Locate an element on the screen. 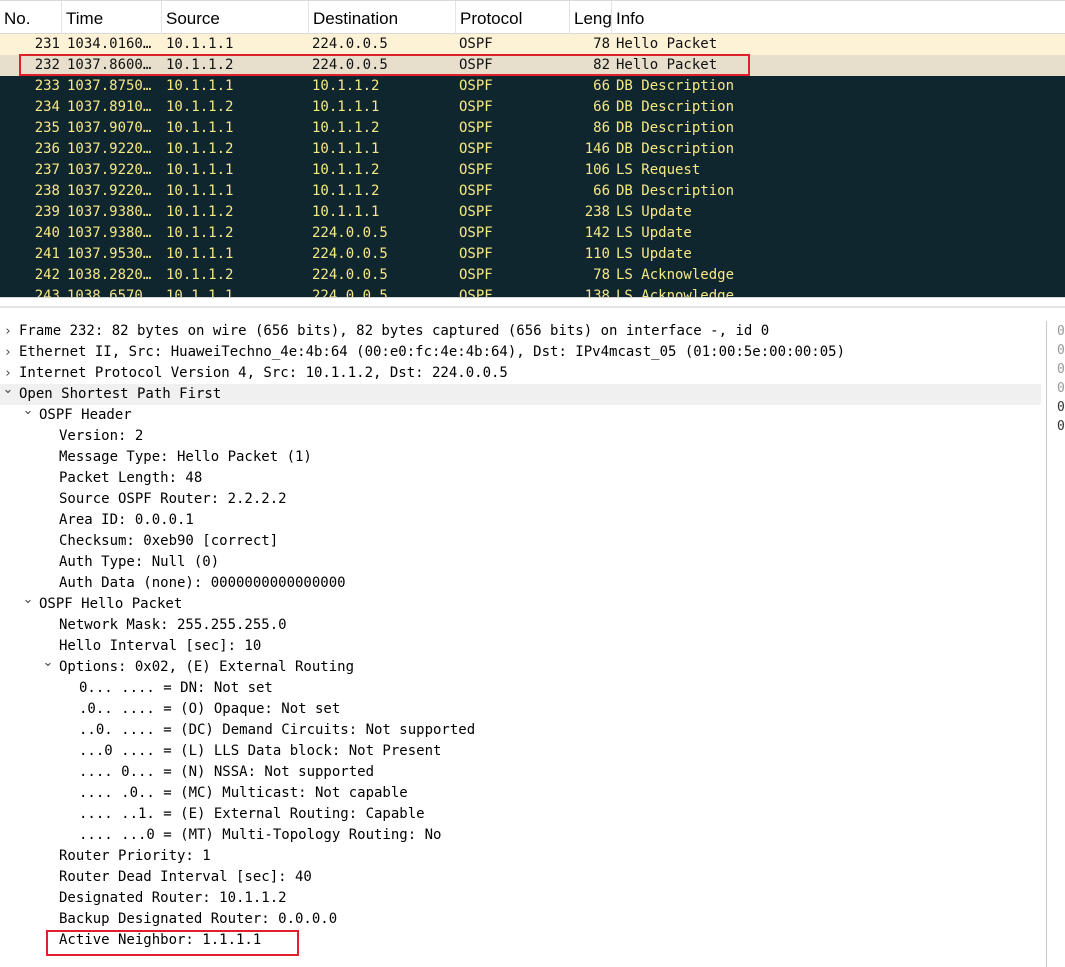  detail-tree-text: Auth Data (none): 0000000000000000 is located at coordinates (202, 583).